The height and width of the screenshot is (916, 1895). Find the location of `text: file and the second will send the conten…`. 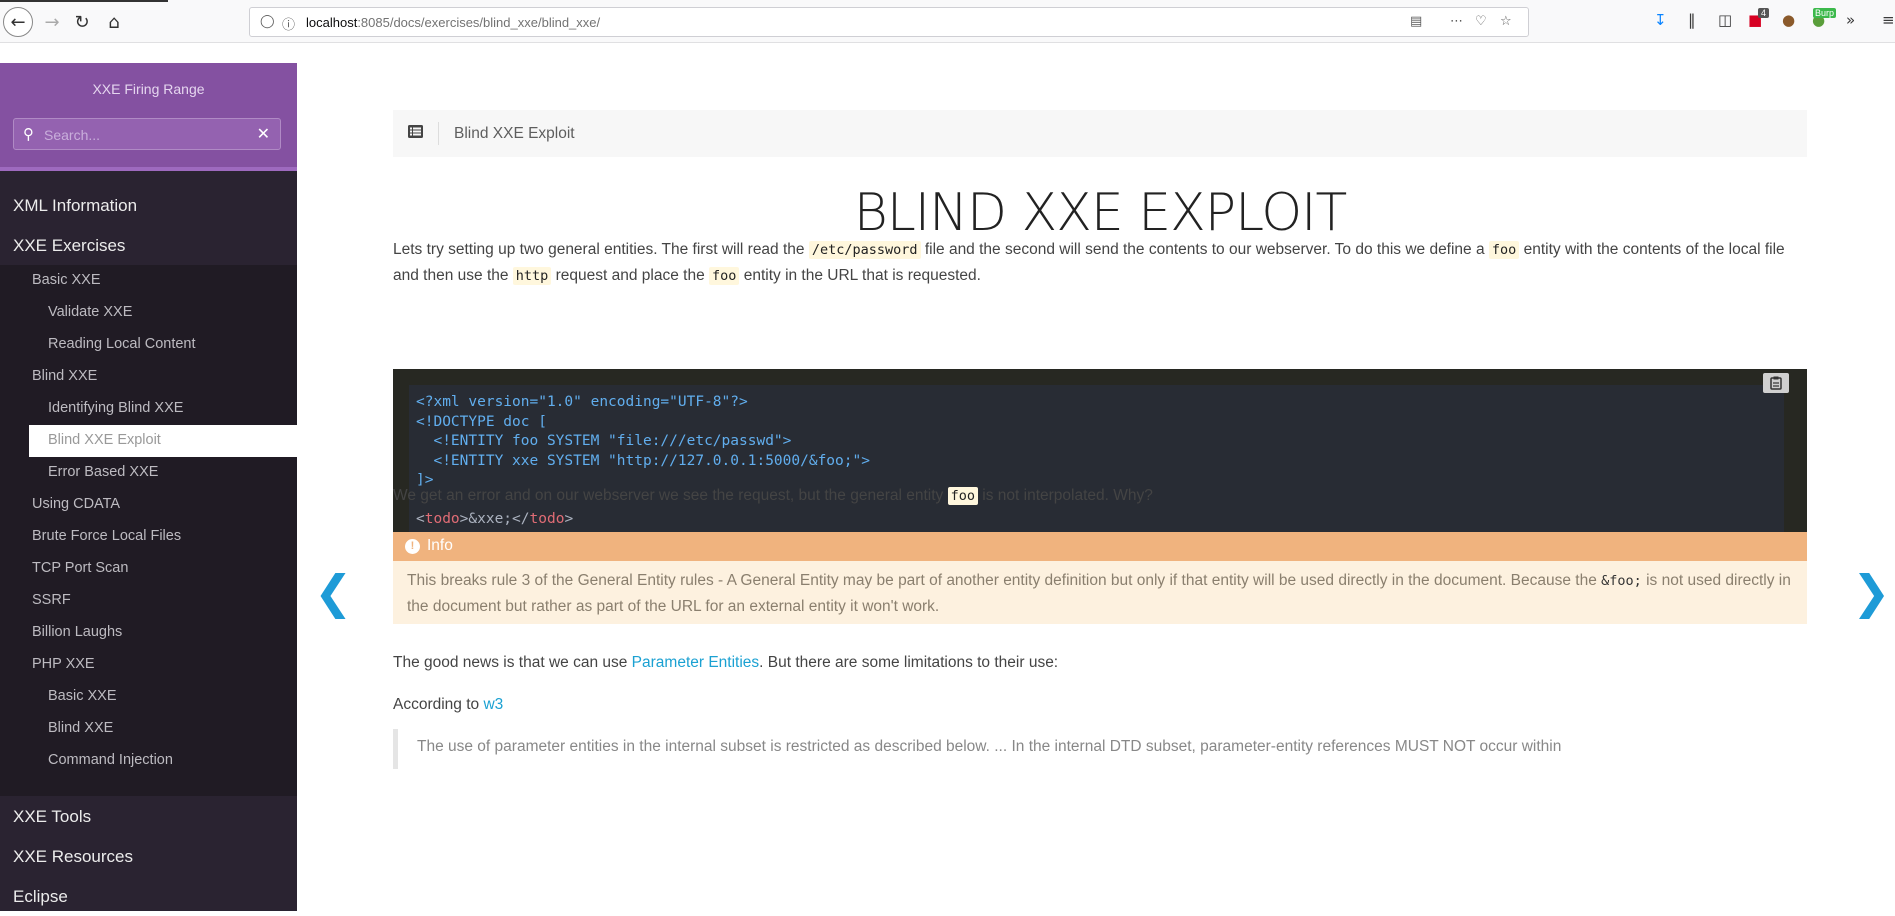

text: file and the second will send the conten… is located at coordinates (1204, 249).